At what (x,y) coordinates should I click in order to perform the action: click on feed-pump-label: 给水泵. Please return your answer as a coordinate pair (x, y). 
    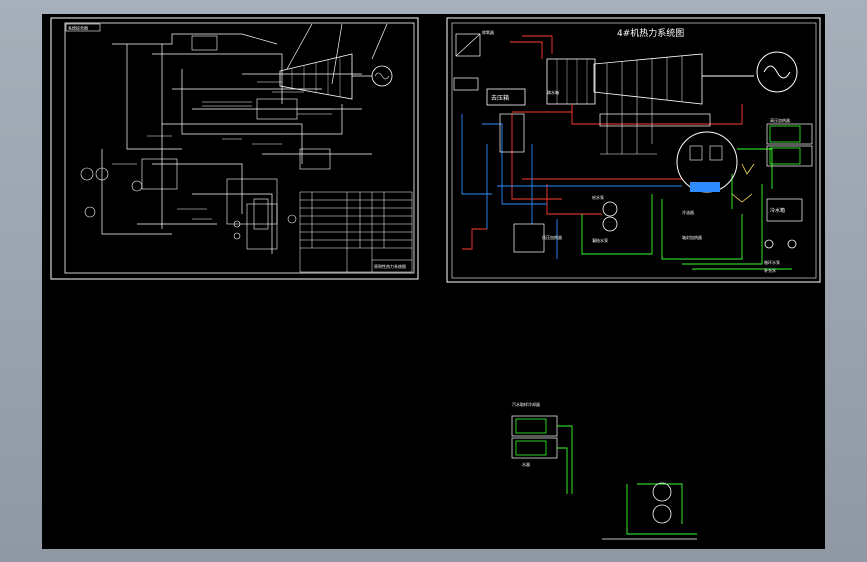
    Looking at the image, I should click on (598, 197).